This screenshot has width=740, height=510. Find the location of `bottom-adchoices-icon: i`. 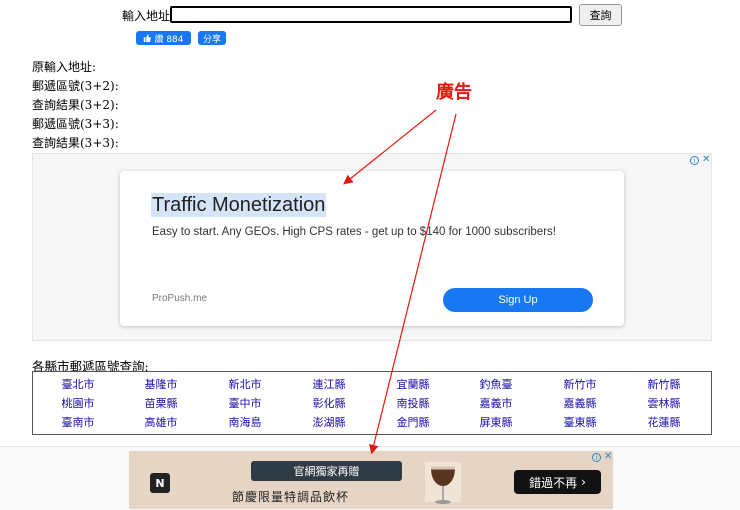

bottom-adchoices-icon: i is located at coordinates (596, 457).